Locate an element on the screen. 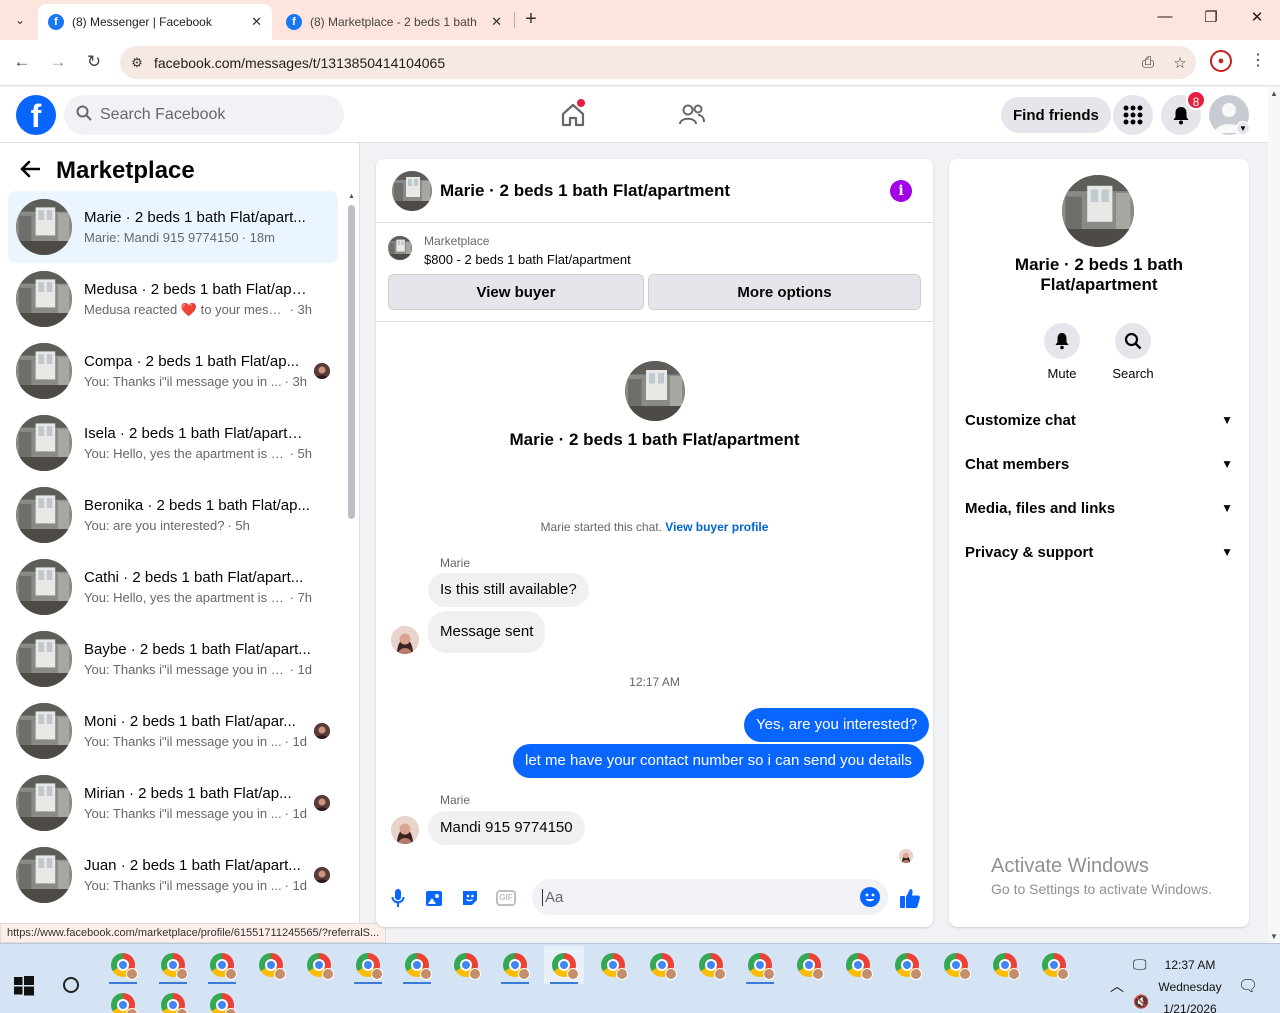 The height and width of the screenshot is (1013, 1280). mute-button: Mute is located at coordinates (1062, 352).